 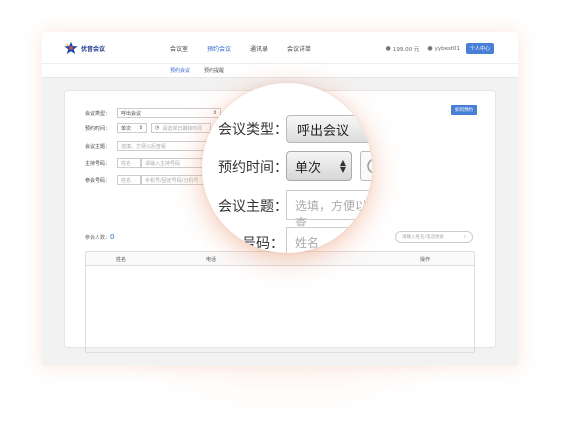 What do you see at coordinates (342, 166) in the screenshot?
I see `select-arrows-icon: ▲ ▼` at bounding box center [342, 166].